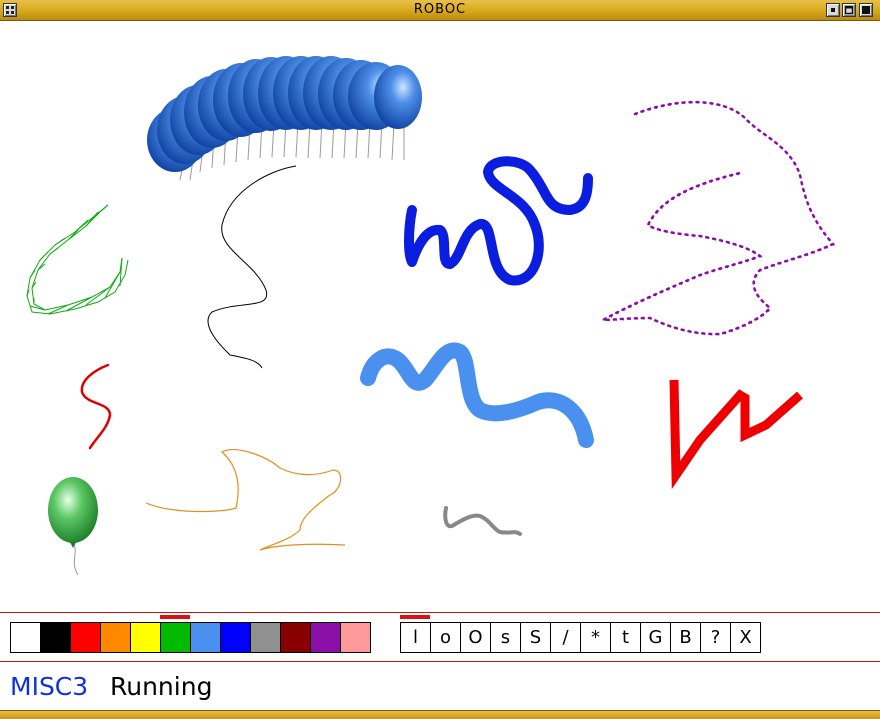 This screenshot has width=880, height=719. Describe the element at coordinates (849, 10) in the screenshot. I see `maximize-icon` at that location.